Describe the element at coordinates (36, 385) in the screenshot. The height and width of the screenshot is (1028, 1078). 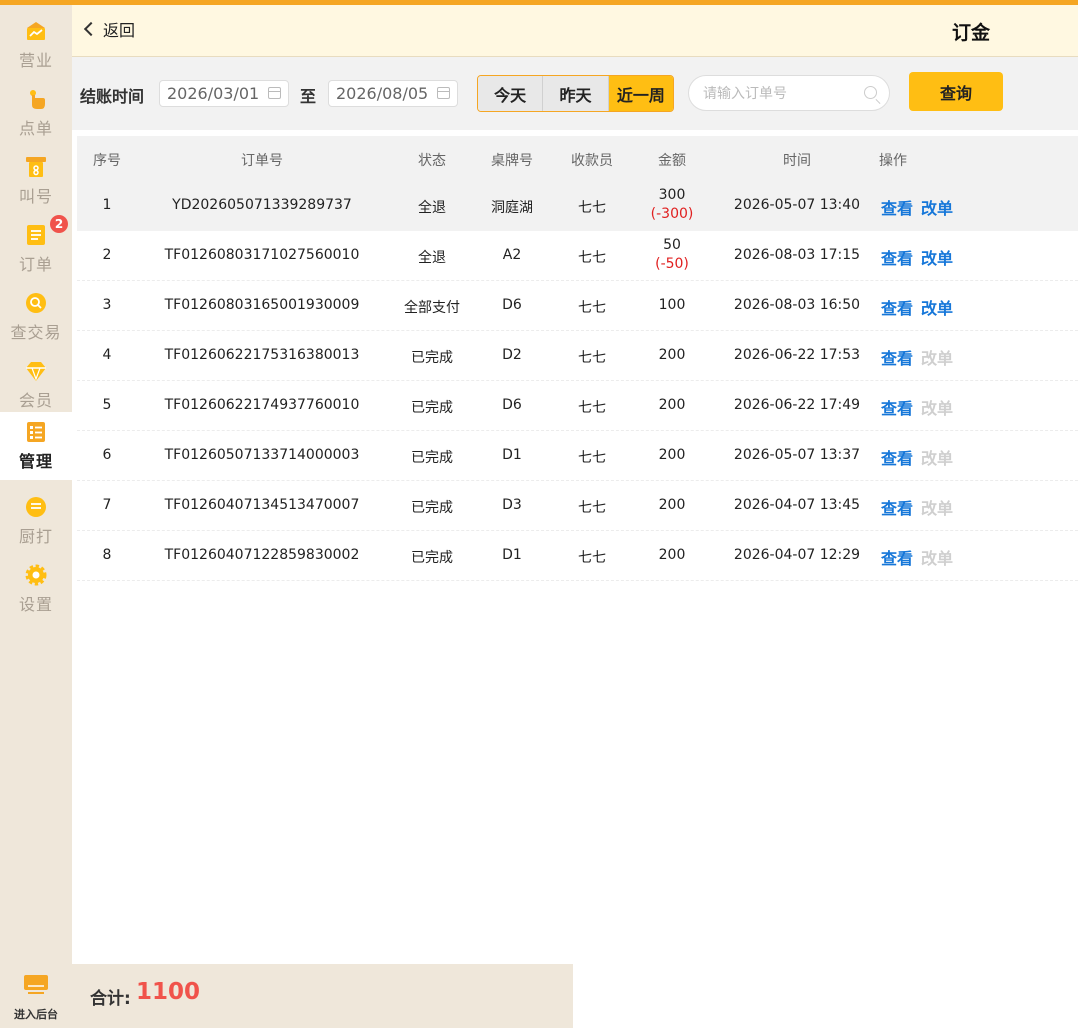
I see `sidebar-item-members: 会员` at that location.